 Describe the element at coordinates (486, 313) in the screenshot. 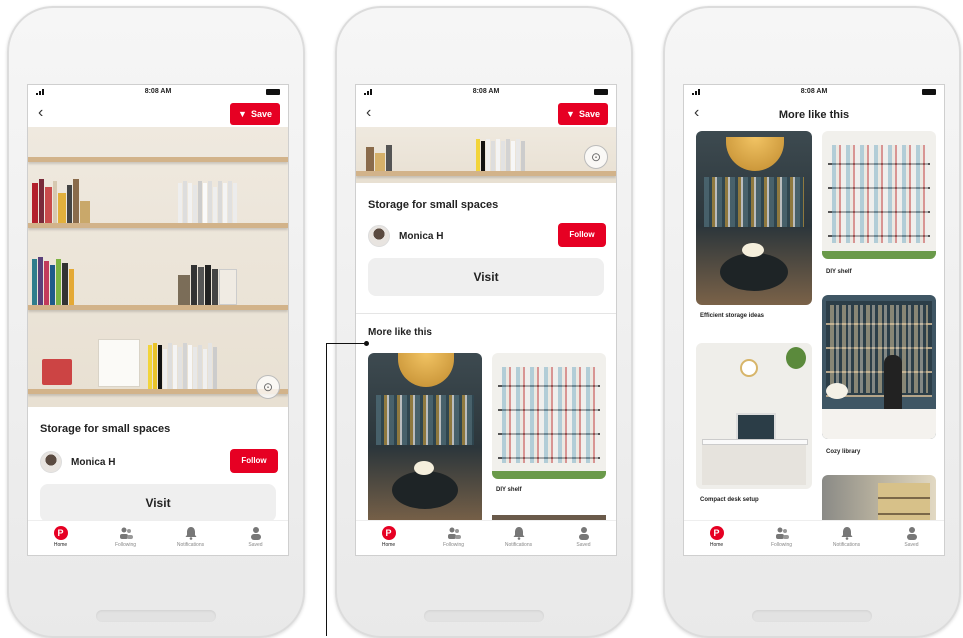

I see `section-divider` at that location.